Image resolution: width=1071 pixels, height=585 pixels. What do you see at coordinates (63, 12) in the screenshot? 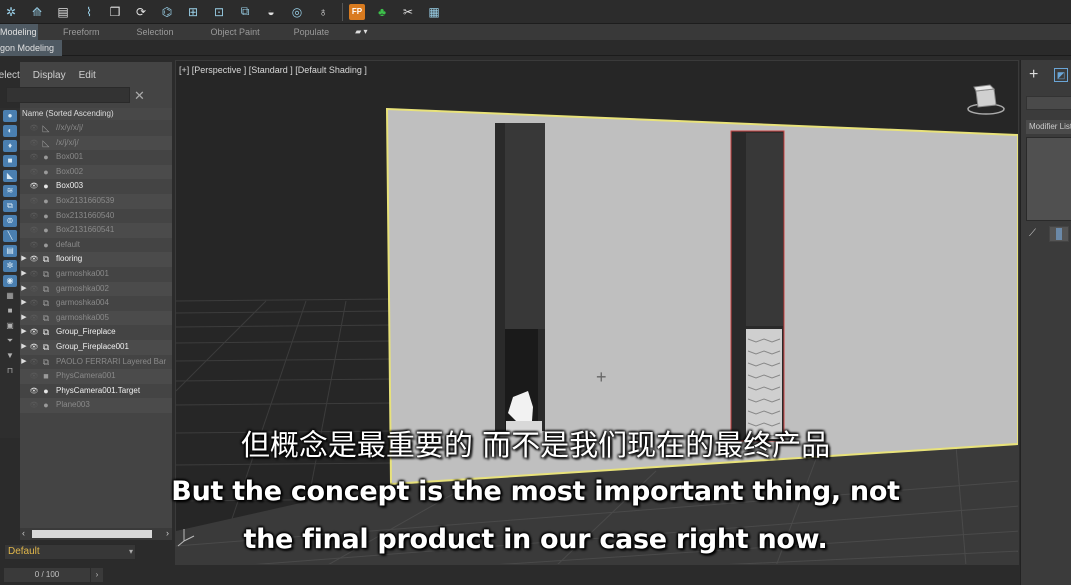
I see `panel-icon: ▤` at bounding box center [63, 12].